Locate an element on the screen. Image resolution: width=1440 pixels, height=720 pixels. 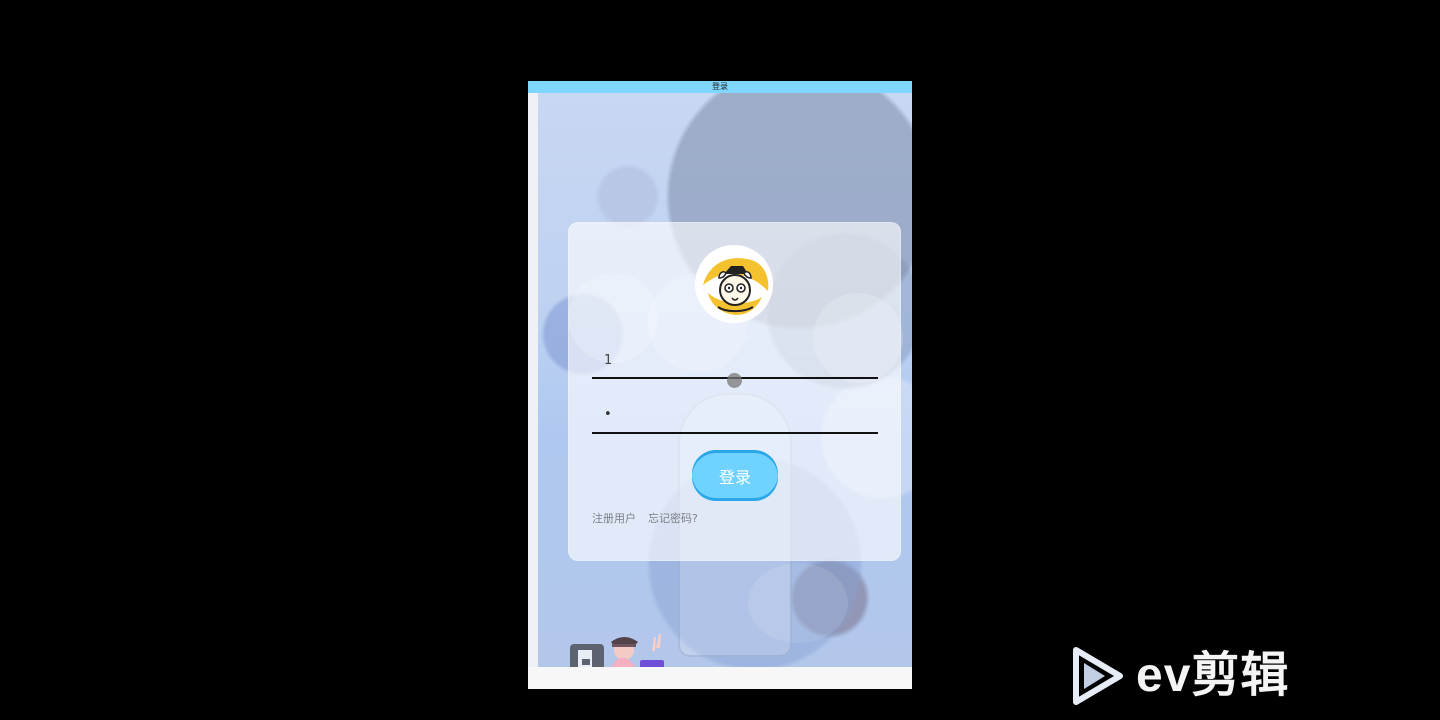
login-card: • 登录 注册用户 忘记密码? is located at coordinates (734, 391).